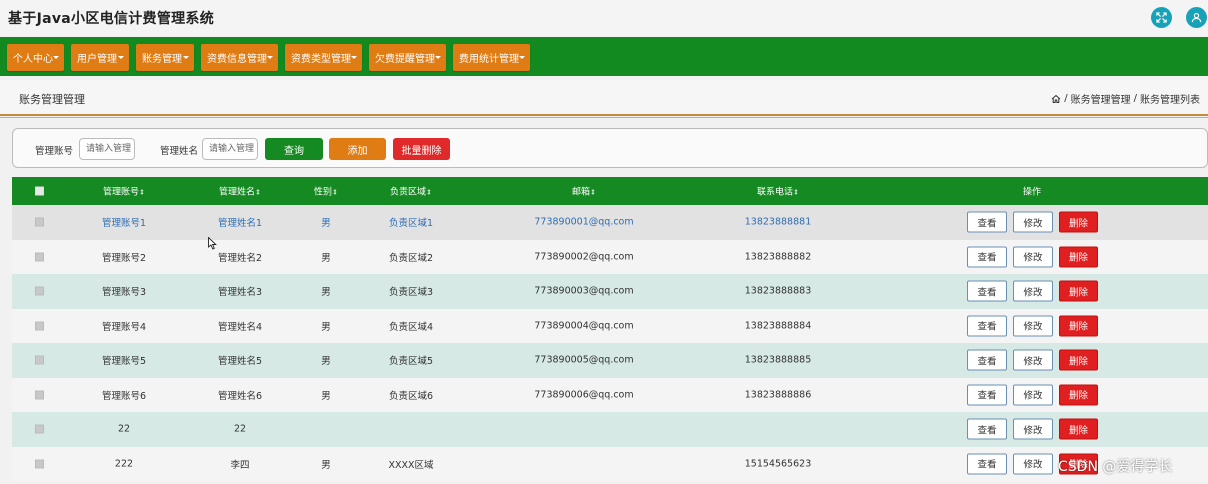  What do you see at coordinates (491, 57) in the screenshot?
I see `nav-item-fee-statistics: 费用统计管理` at bounding box center [491, 57].